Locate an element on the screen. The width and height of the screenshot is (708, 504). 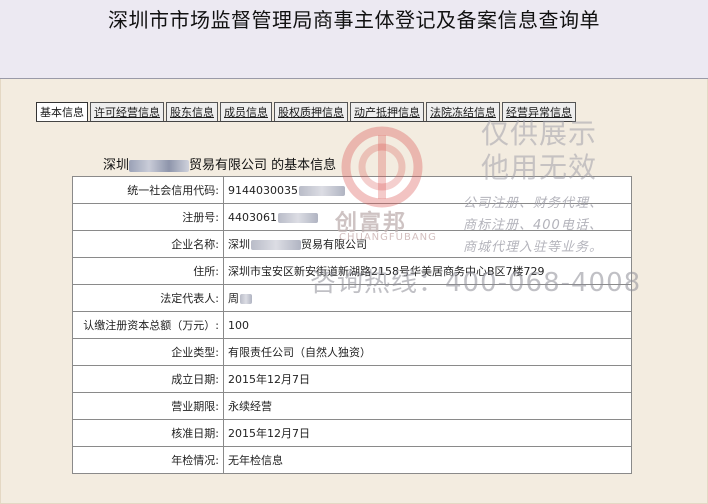
business-term-value: 永续经营 is located at coordinates (427, 406).